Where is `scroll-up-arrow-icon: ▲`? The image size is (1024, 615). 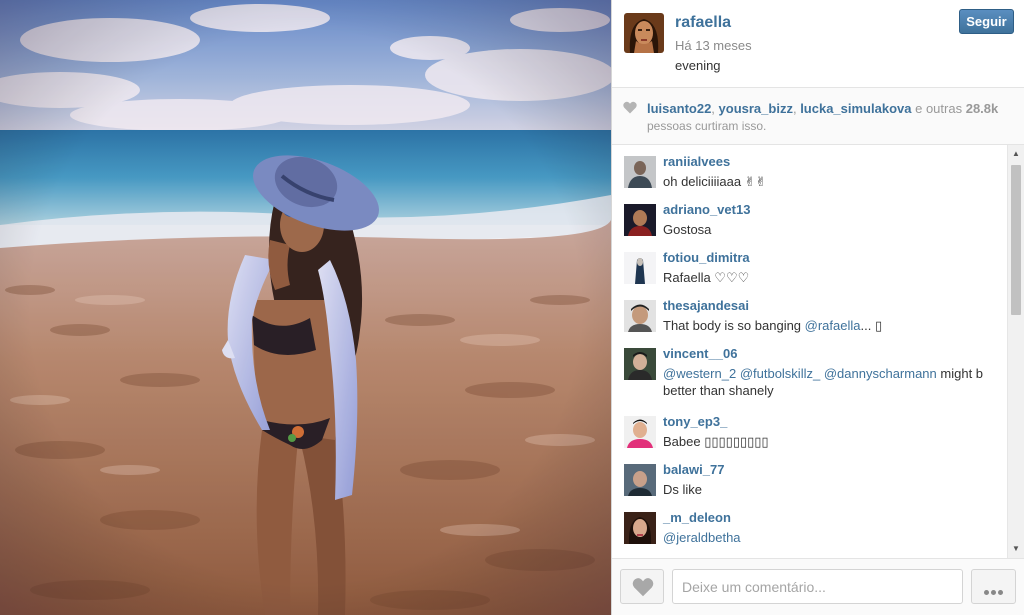 scroll-up-arrow-icon: ▲ is located at coordinates (1016, 154).